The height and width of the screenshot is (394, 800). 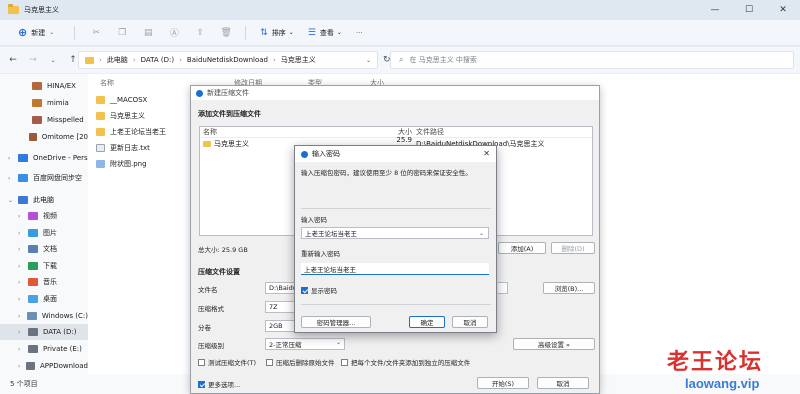 I want to click on sidebar-item: ⌄ 此电脑, so click(x=44, y=200).